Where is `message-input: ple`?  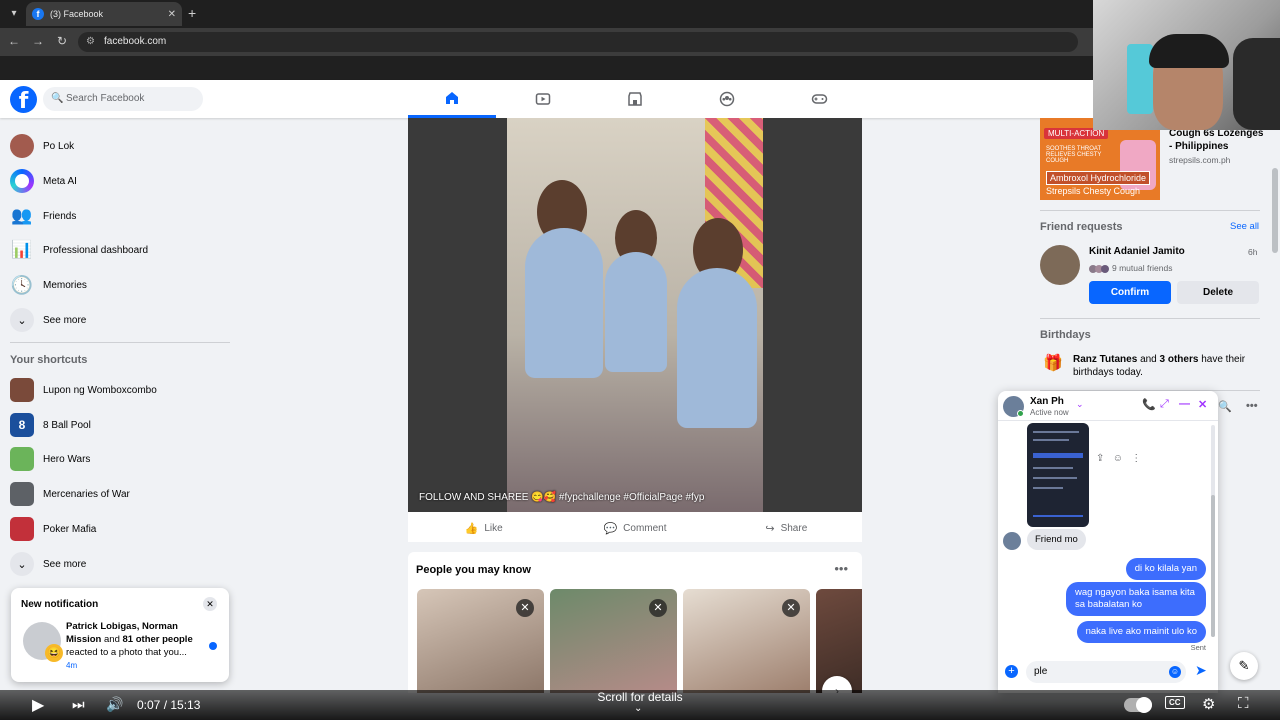
message-input: ple is located at coordinates (1106, 672).